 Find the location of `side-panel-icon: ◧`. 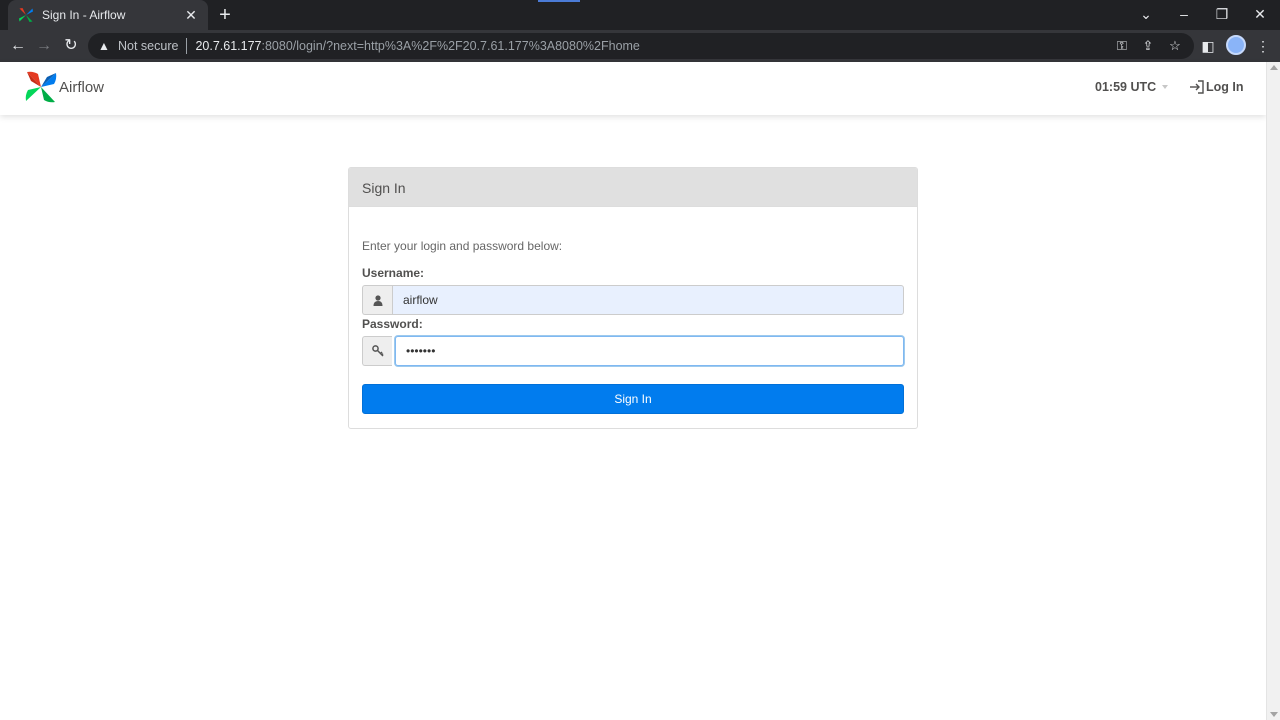

side-panel-icon: ◧ is located at coordinates (1208, 46).